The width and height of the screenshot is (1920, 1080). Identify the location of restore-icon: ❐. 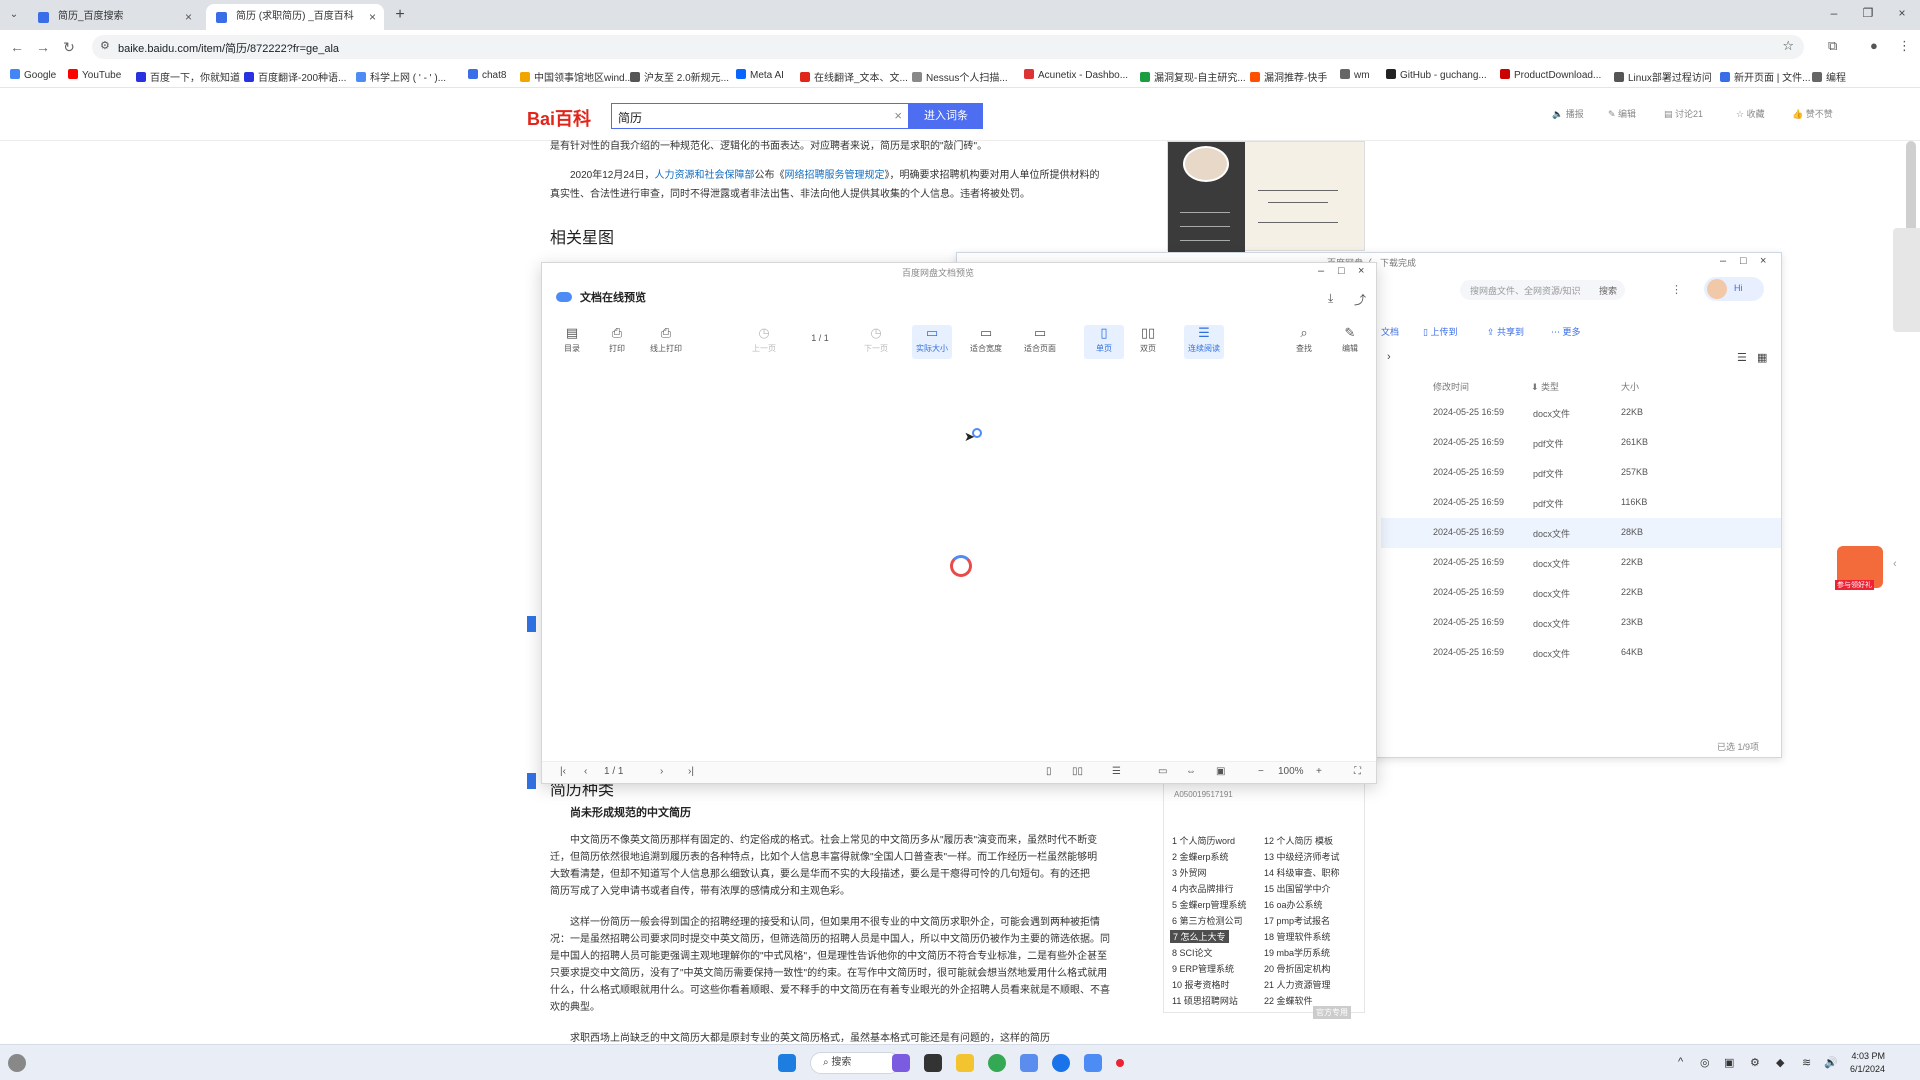
(1868, 13).